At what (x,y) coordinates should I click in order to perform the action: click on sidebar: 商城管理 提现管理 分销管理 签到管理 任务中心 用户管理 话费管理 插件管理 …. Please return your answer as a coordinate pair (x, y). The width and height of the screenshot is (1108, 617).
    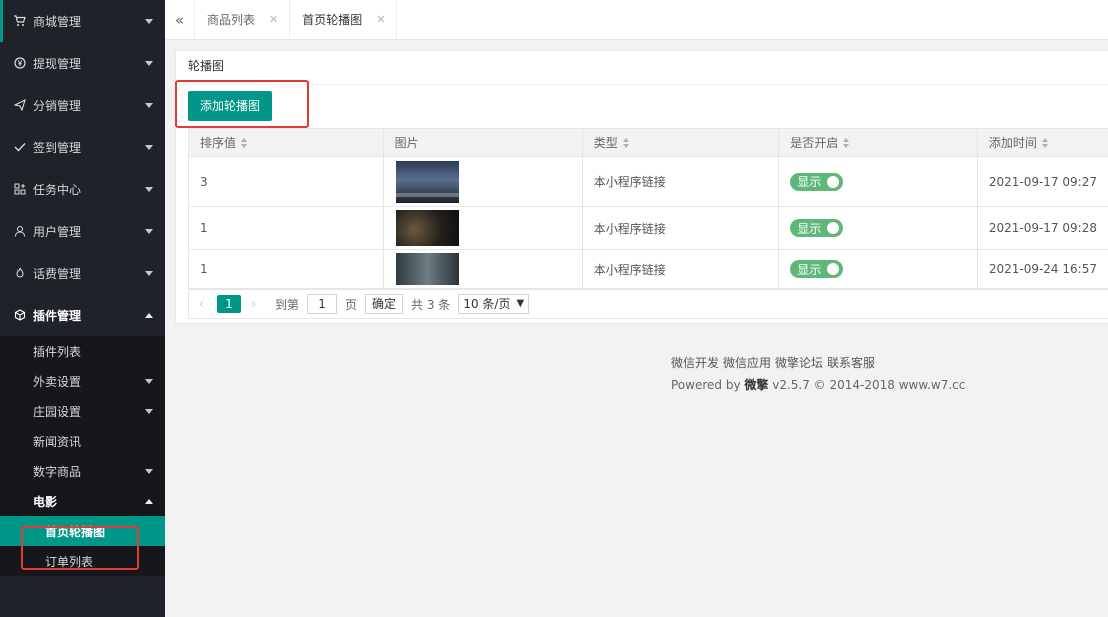
    Looking at the image, I should click on (82, 308).